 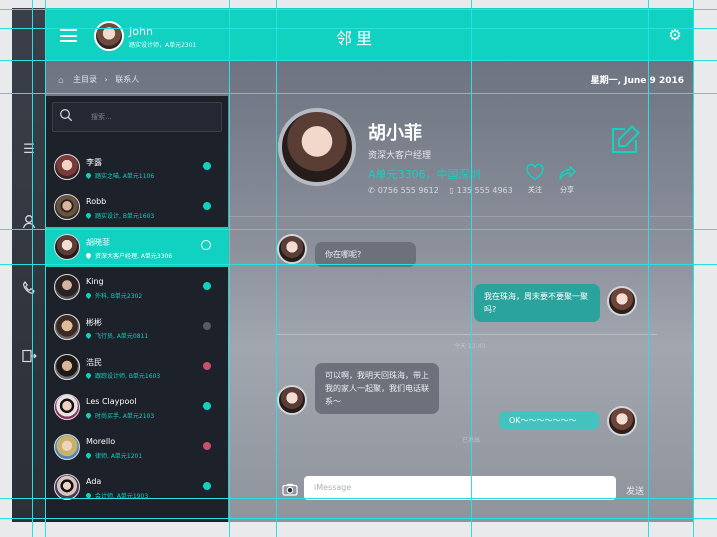 I want to click on gear-icon: ⚙, so click(x=675, y=35).